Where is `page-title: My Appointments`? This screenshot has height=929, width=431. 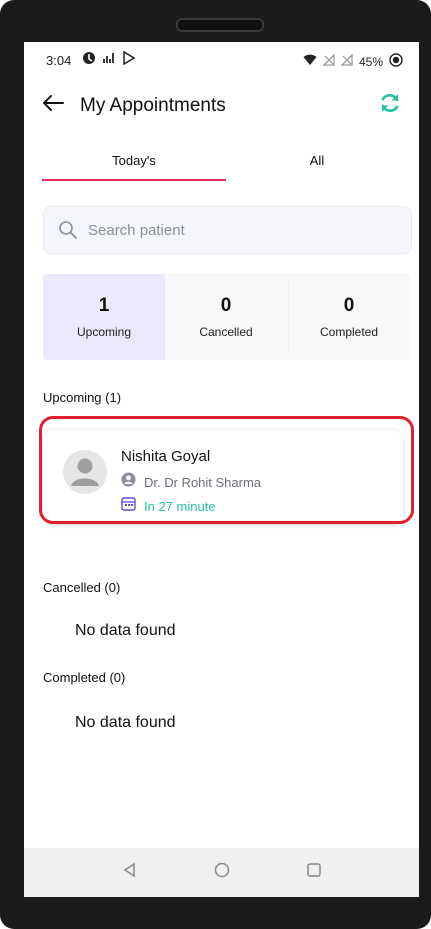
page-title: My Appointments is located at coordinates (153, 105).